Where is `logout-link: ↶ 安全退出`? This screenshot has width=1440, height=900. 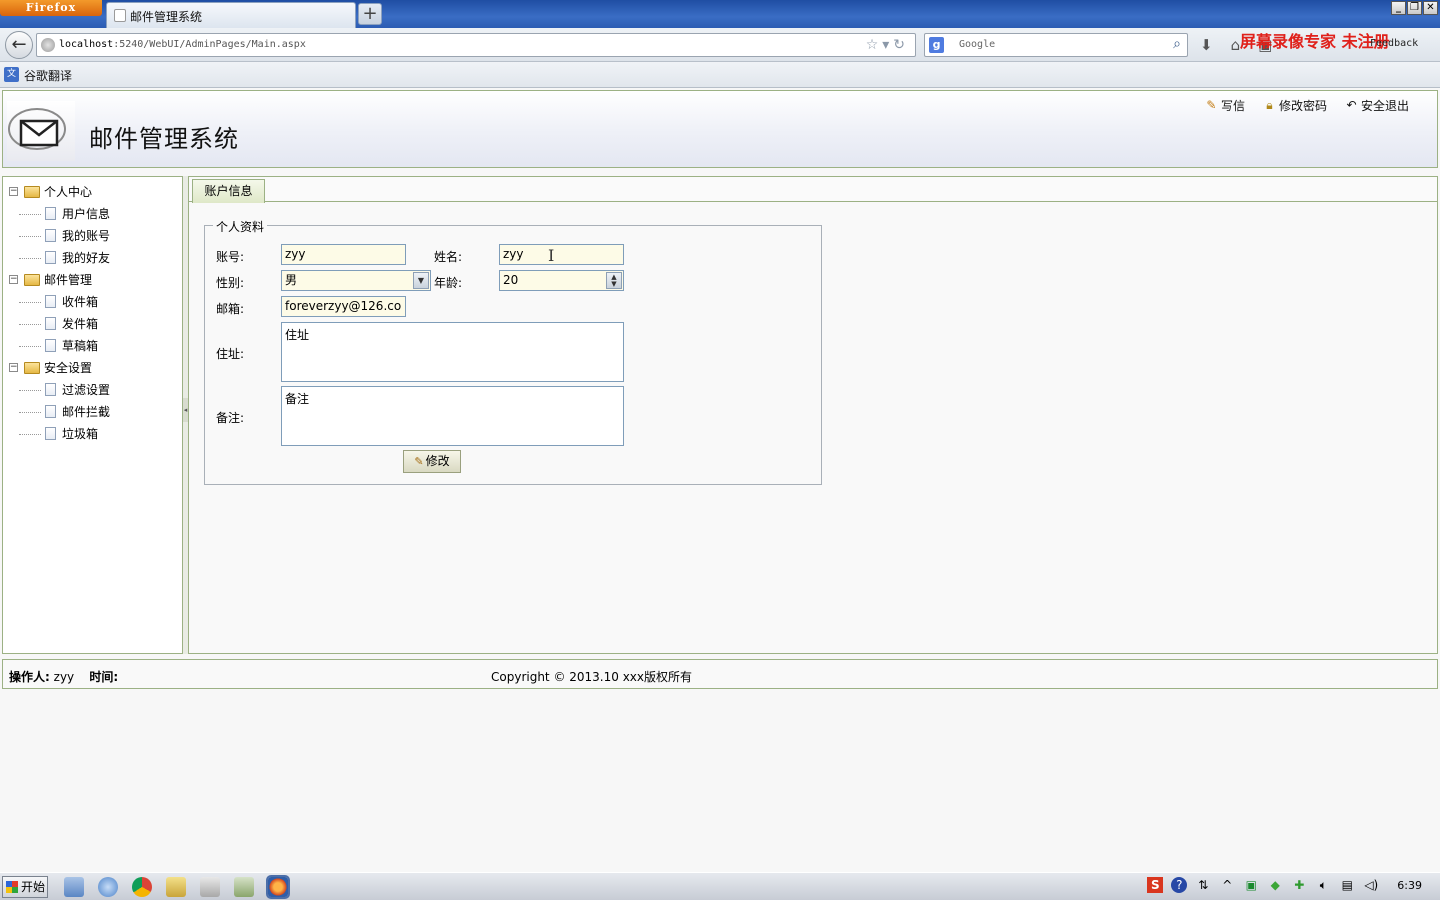
logout-link: ↶ 安全退出 is located at coordinates (1377, 105).